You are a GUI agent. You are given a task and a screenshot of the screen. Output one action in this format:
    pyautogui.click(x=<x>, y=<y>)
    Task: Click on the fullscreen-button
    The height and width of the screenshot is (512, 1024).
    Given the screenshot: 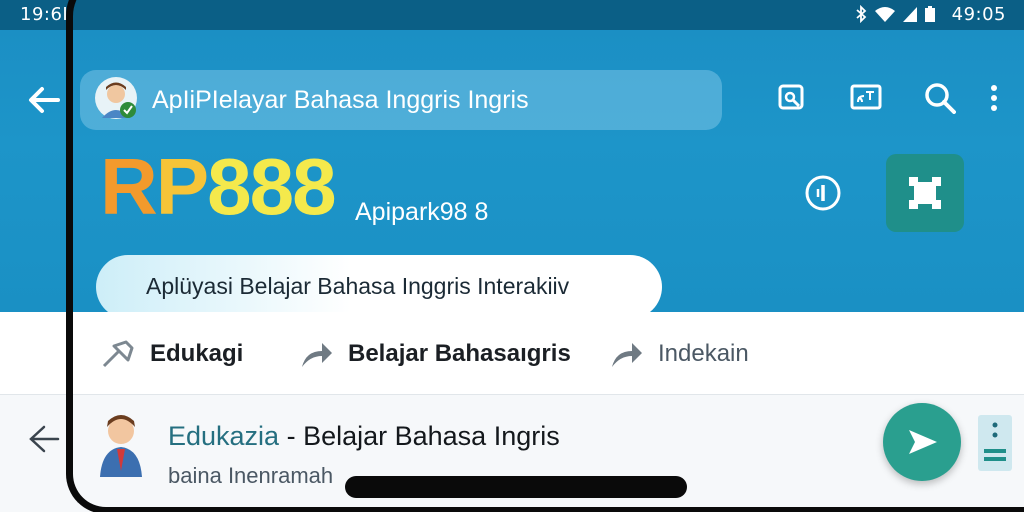 What is the action you would take?
    pyautogui.click(x=925, y=193)
    